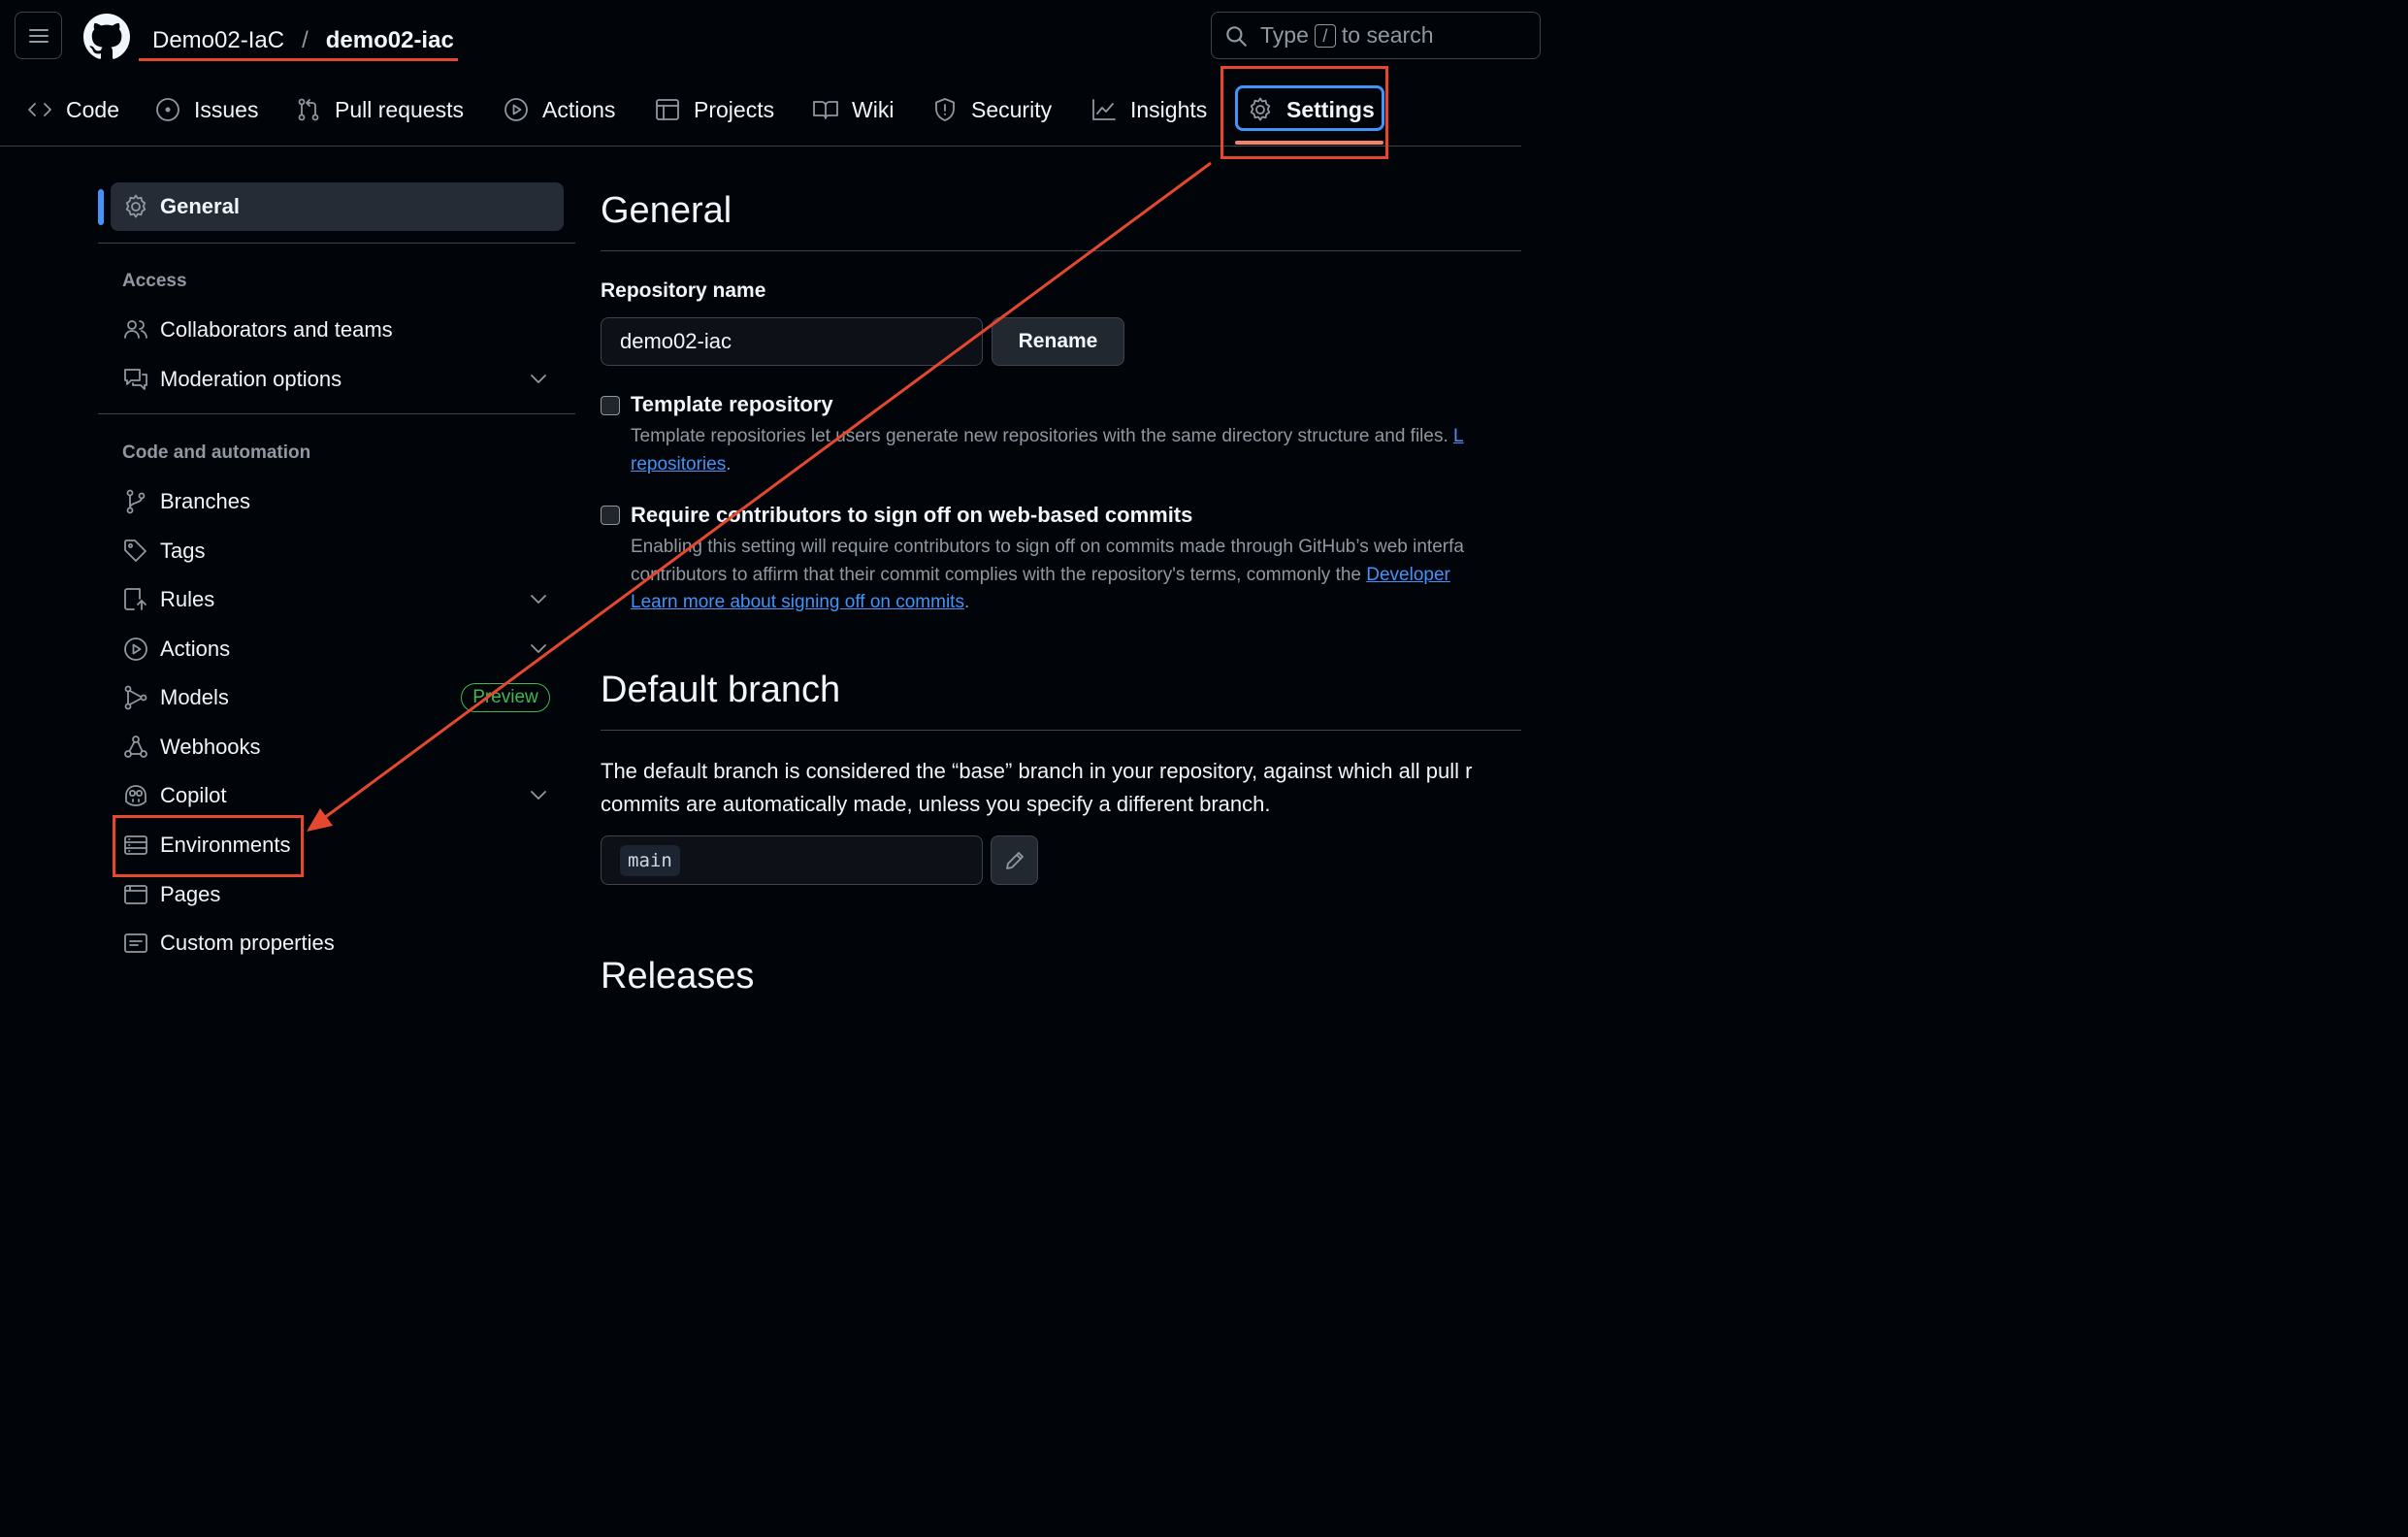 Image resolution: width=2408 pixels, height=1537 pixels. What do you see at coordinates (208, 846) in the screenshot?
I see `annotation-box-environments` at bounding box center [208, 846].